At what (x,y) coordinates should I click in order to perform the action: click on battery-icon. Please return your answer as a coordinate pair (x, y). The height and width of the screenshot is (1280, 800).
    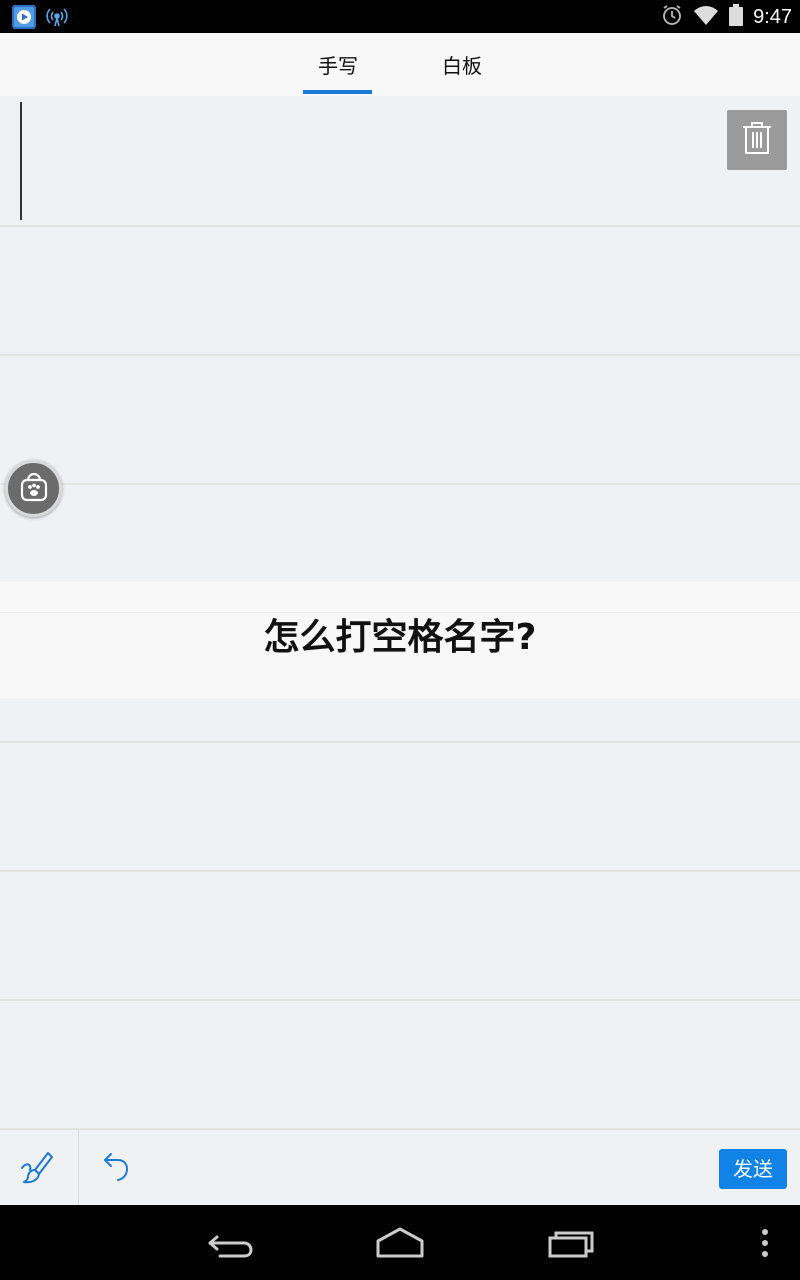
    Looking at the image, I should click on (736, 17).